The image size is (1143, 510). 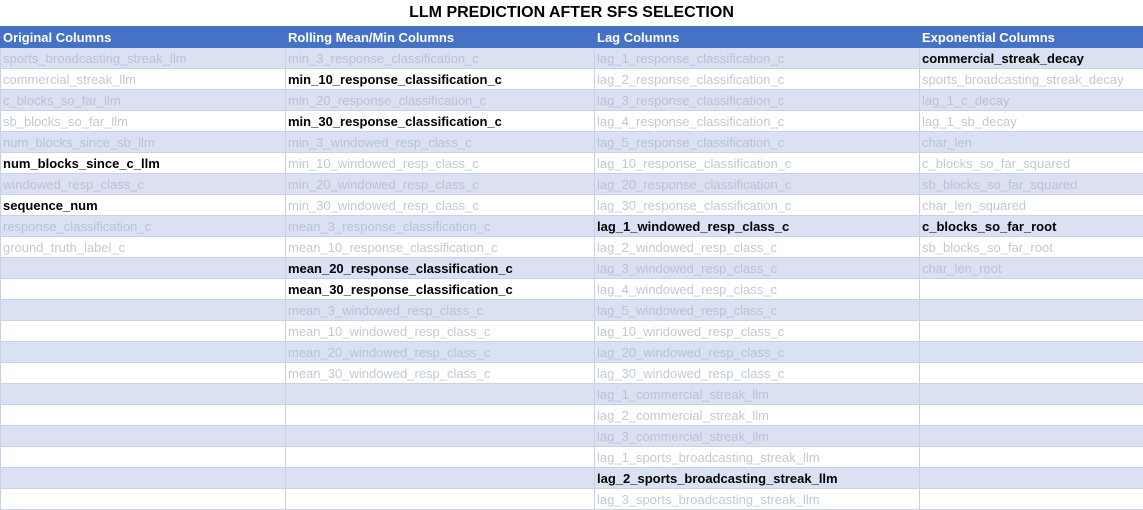 I want to click on cell-exponential: c_blocks_so_far_root, so click(x=1031, y=226).